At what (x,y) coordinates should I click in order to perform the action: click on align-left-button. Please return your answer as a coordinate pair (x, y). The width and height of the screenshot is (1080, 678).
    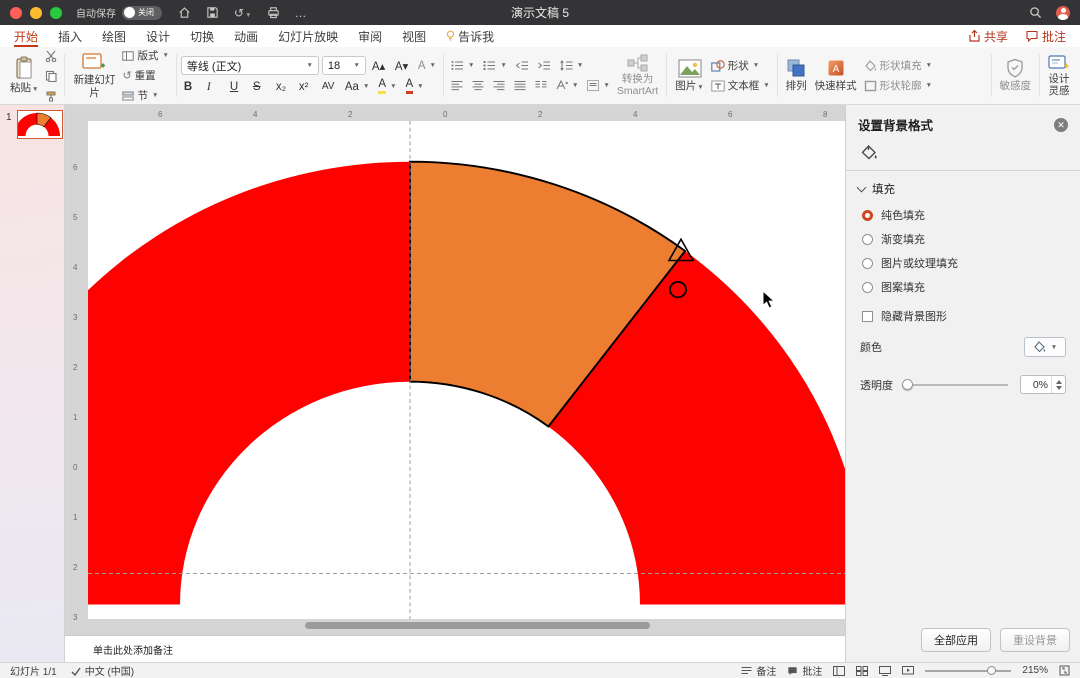
    Looking at the image, I should click on (457, 85).